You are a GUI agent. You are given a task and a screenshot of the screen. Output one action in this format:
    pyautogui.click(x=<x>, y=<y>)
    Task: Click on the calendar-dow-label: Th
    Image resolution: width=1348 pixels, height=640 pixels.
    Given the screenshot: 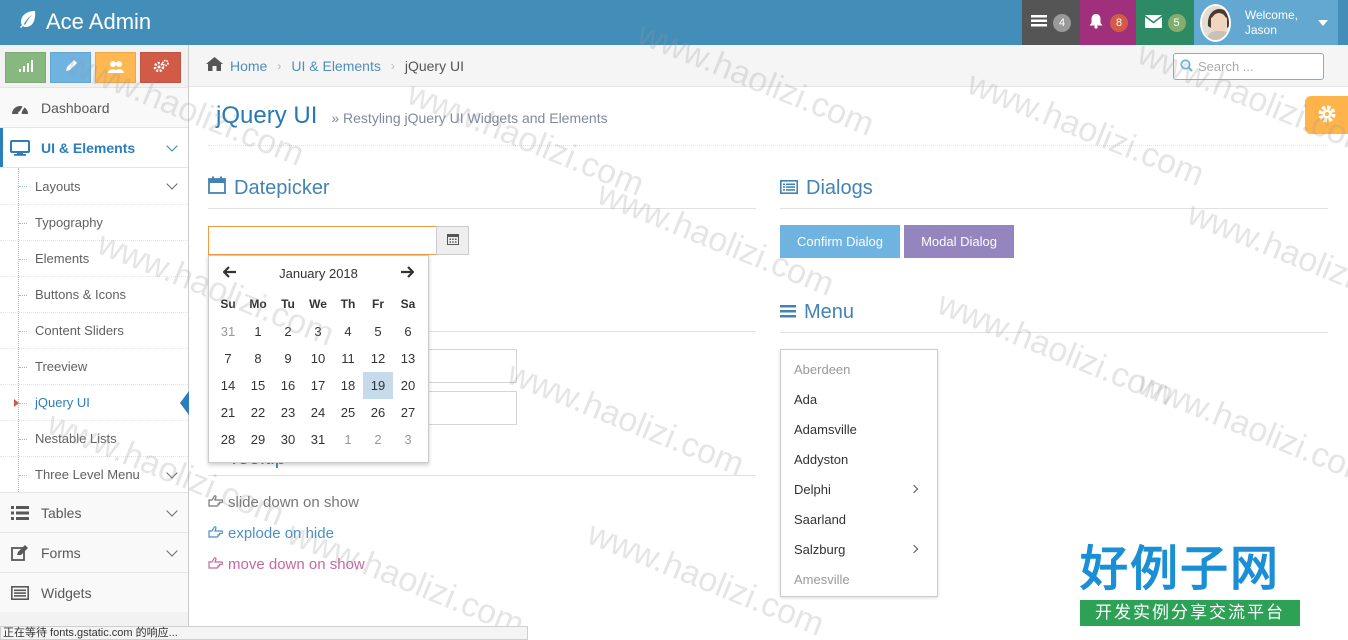 What is the action you would take?
    pyautogui.click(x=348, y=304)
    